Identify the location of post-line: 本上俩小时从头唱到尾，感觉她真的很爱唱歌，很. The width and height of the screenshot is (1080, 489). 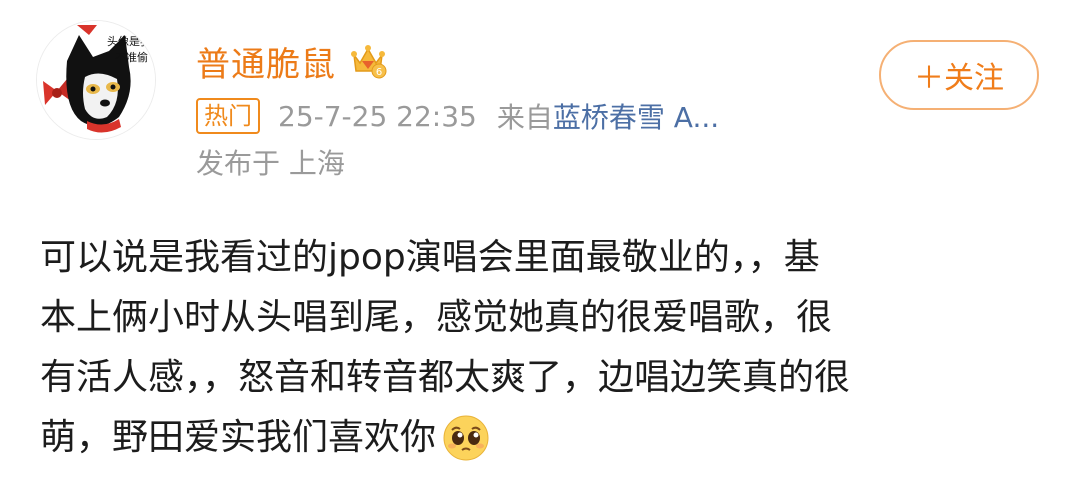
(436, 317).